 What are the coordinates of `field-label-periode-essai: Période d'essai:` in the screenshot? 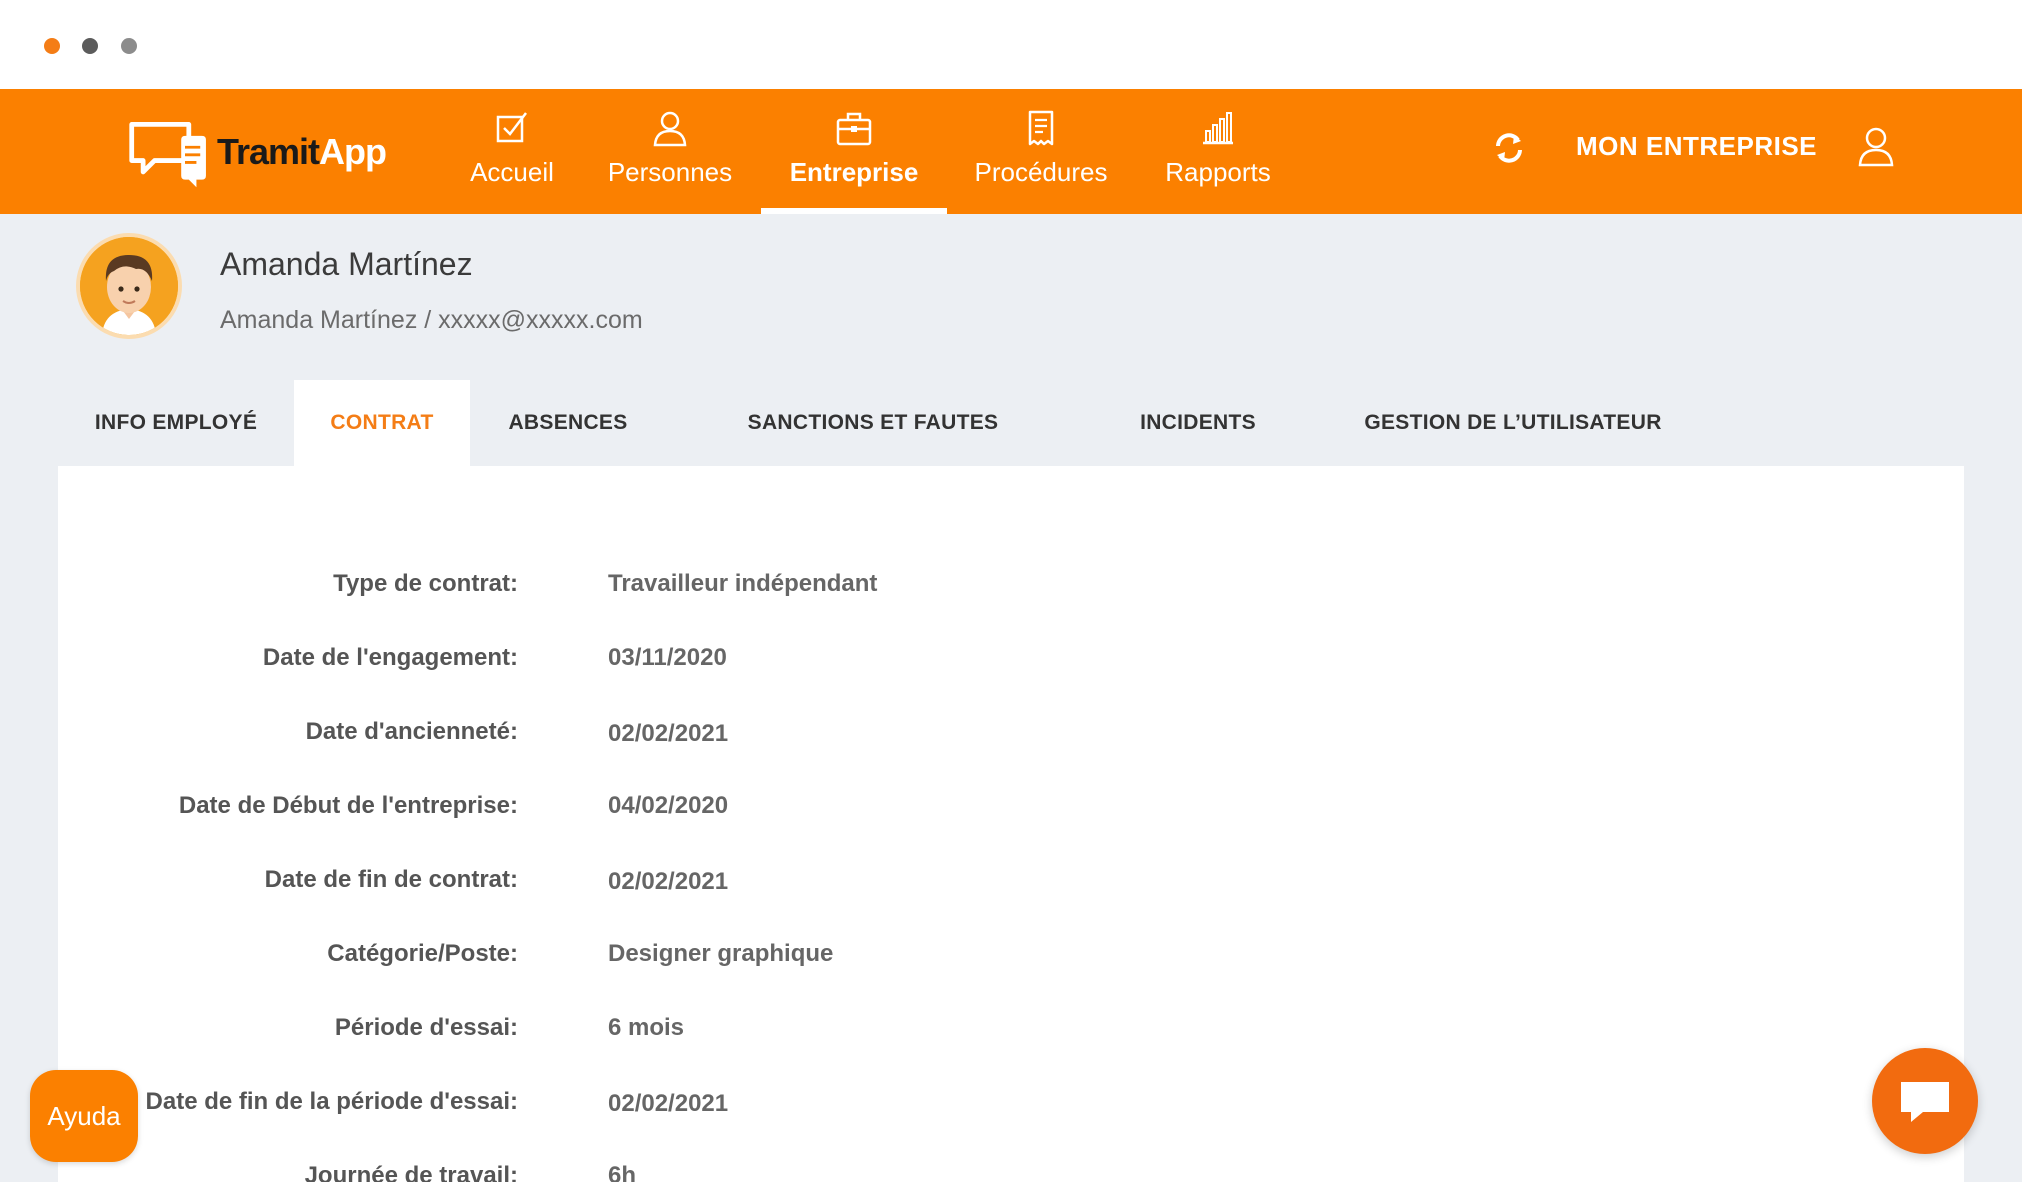 It's located at (426, 1027).